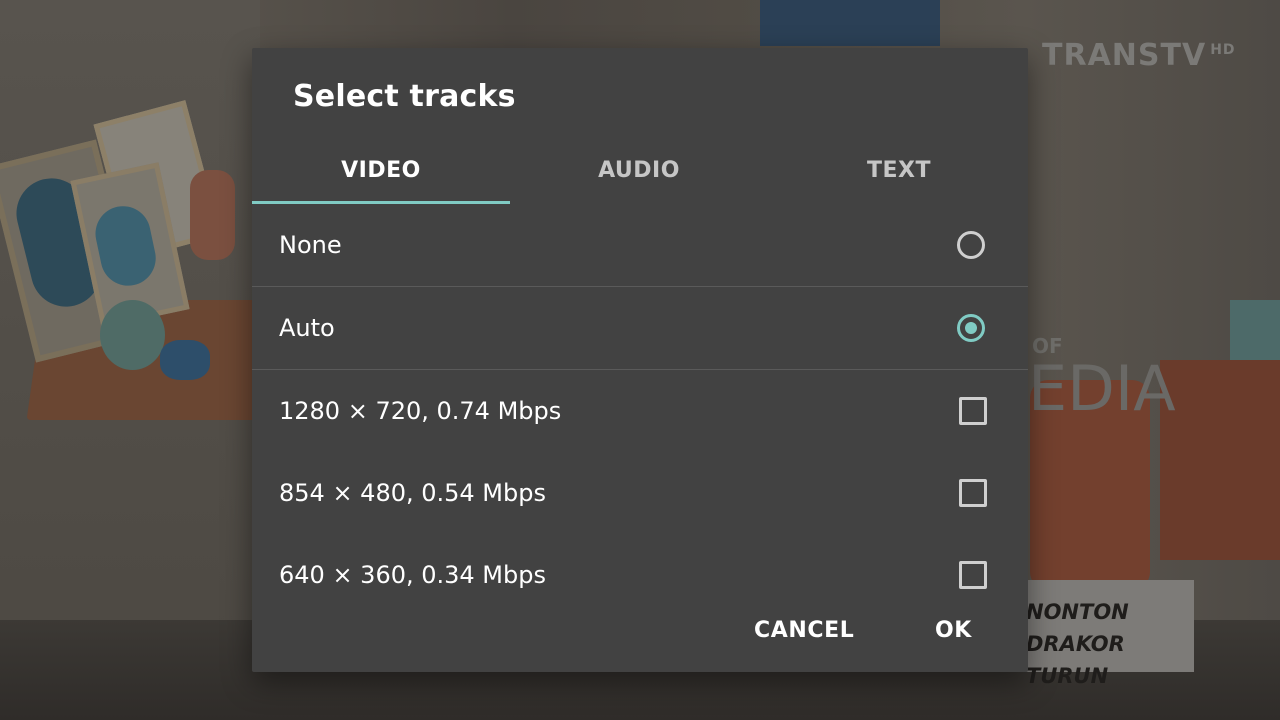 The image size is (1280, 720). What do you see at coordinates (953, 630) in the screenshot?
I see `ok-button: OK` at bounding box center [953, 630].